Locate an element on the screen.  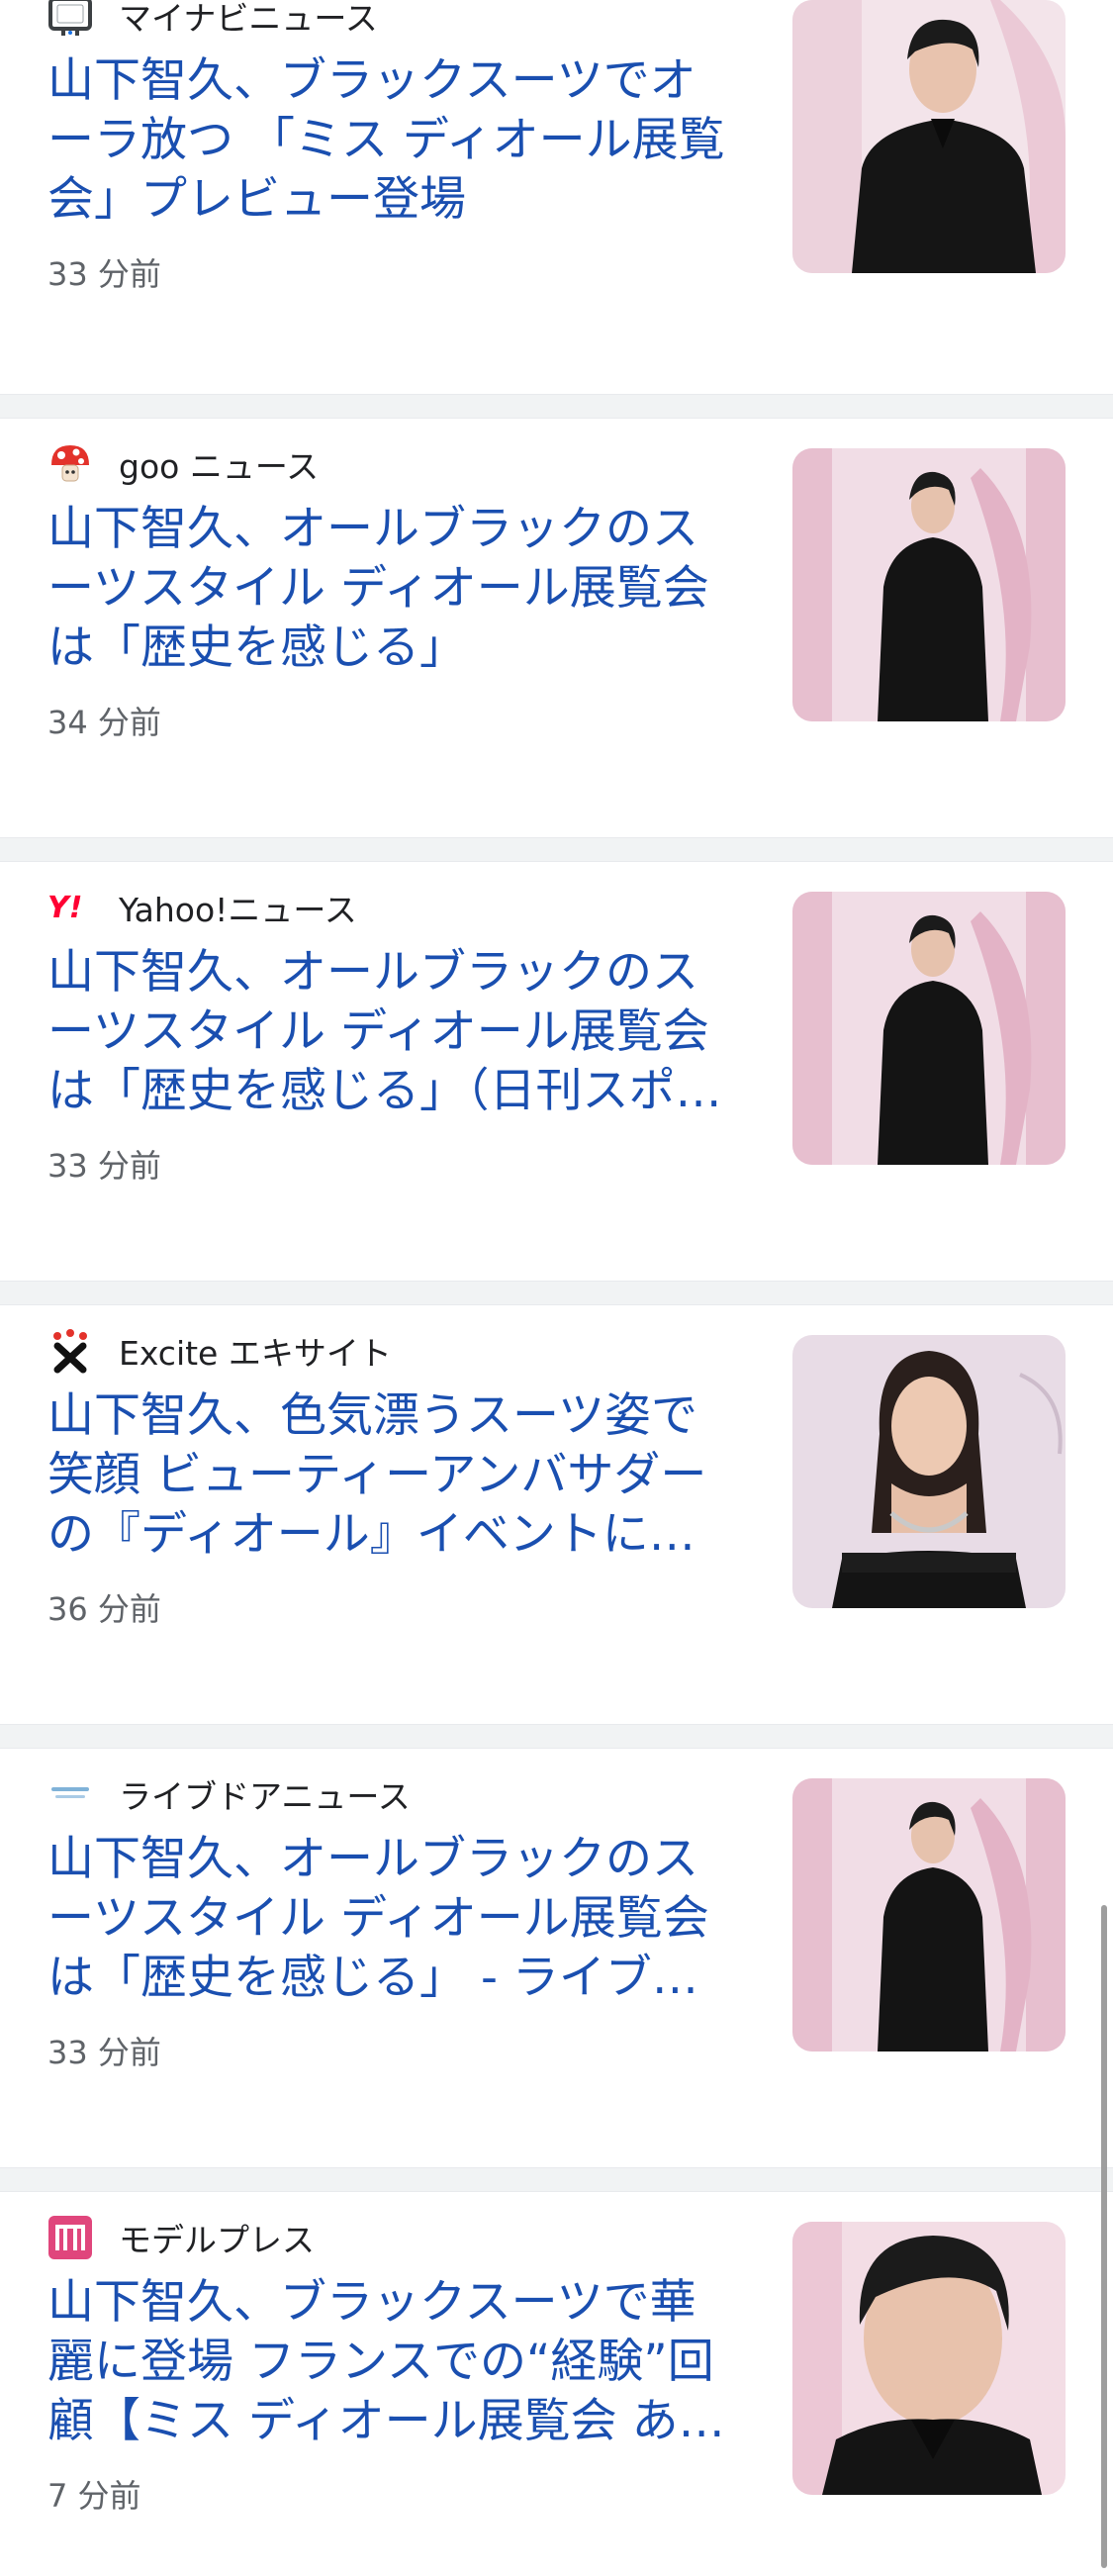
excite-icon is located at coordinates (70, 1351).